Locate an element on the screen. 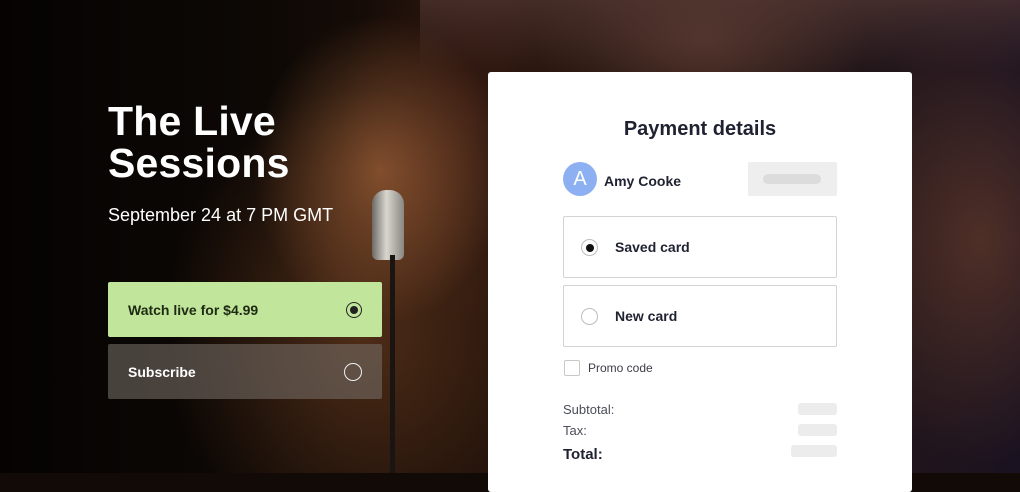  total-label: Total: is located at coordinates (583, 454).